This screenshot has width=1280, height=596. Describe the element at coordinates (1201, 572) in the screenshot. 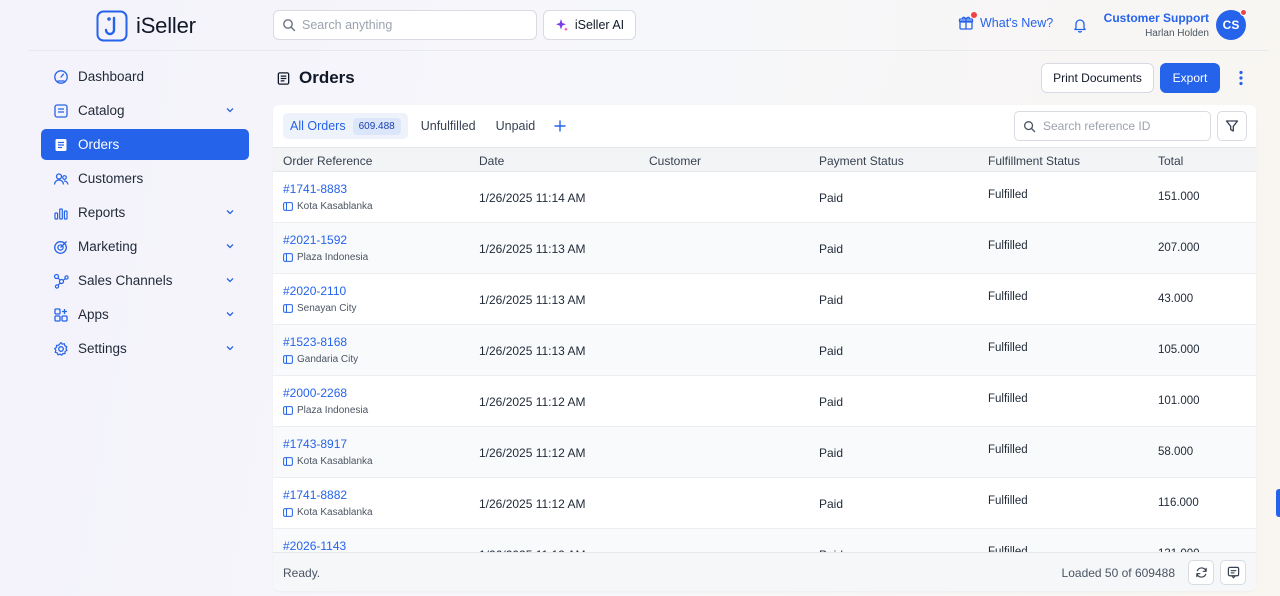

I see `refresh-button` at that location.